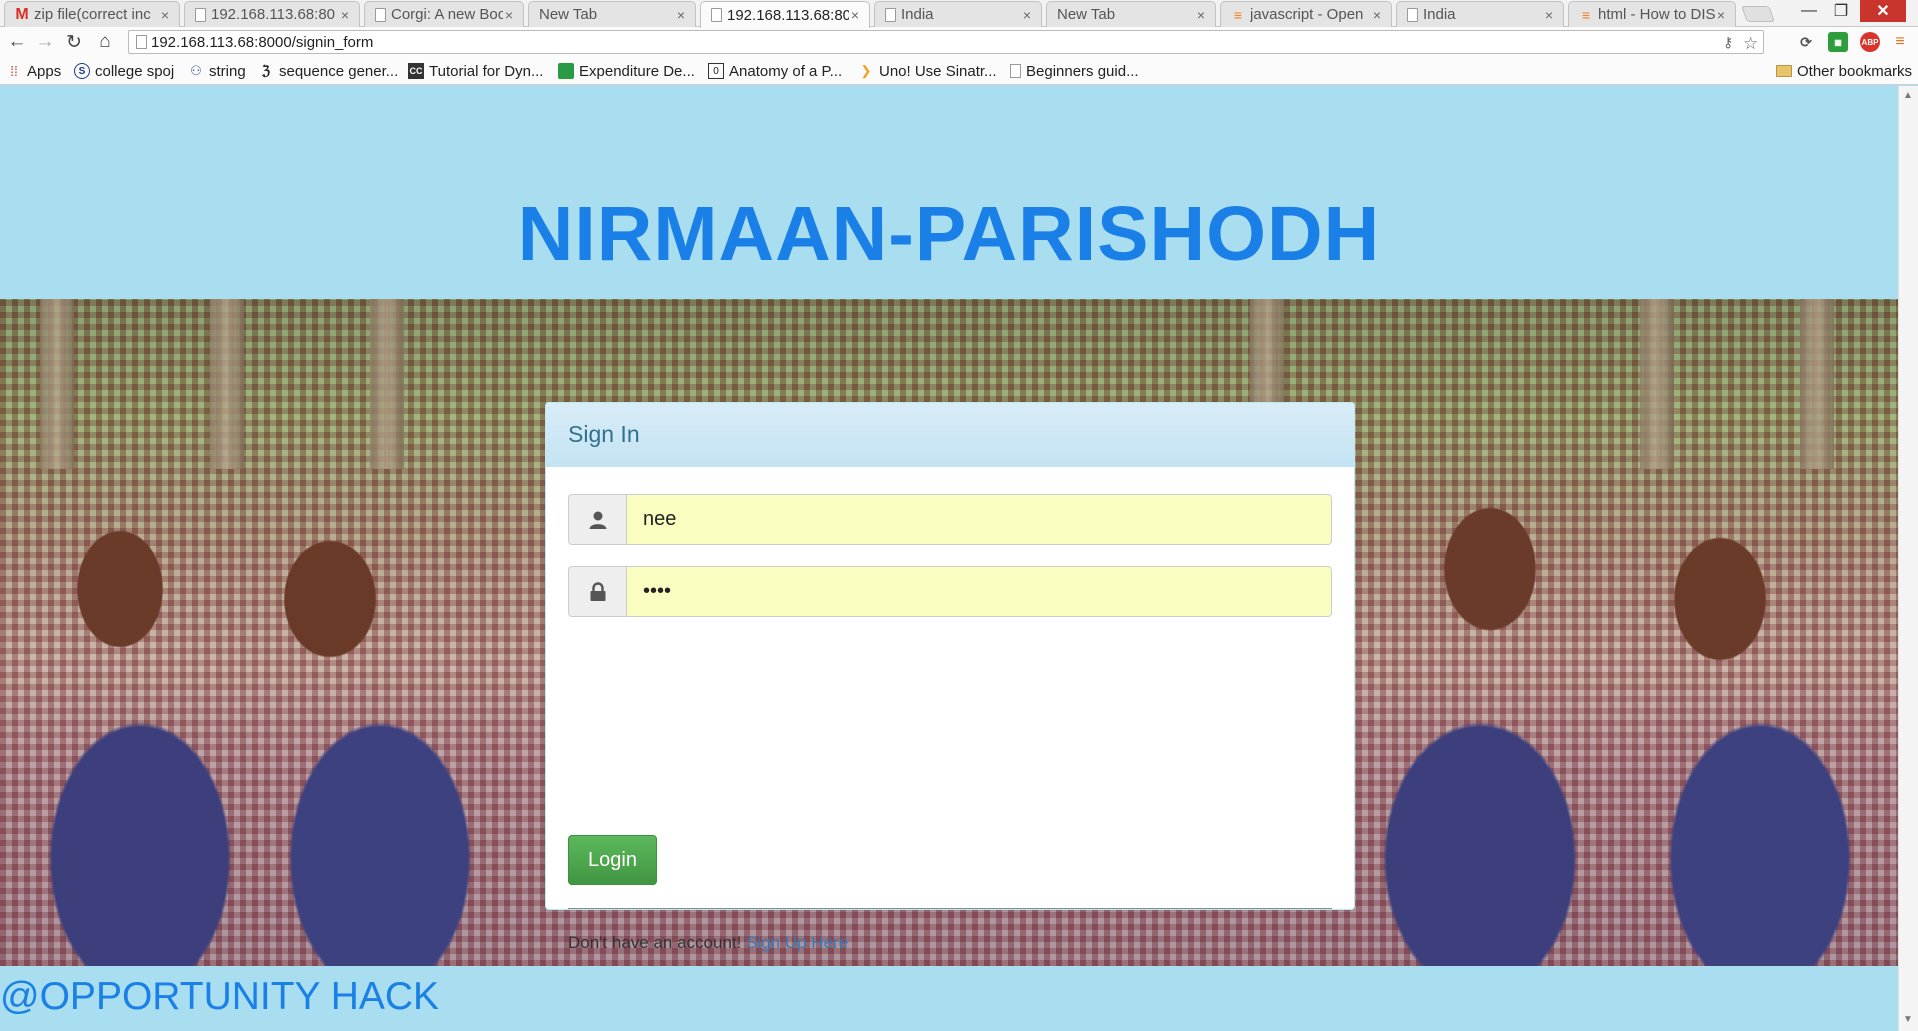 The width and height of the screenshot is (1918, 1031). I want to click on url-input, so click(936, 42).